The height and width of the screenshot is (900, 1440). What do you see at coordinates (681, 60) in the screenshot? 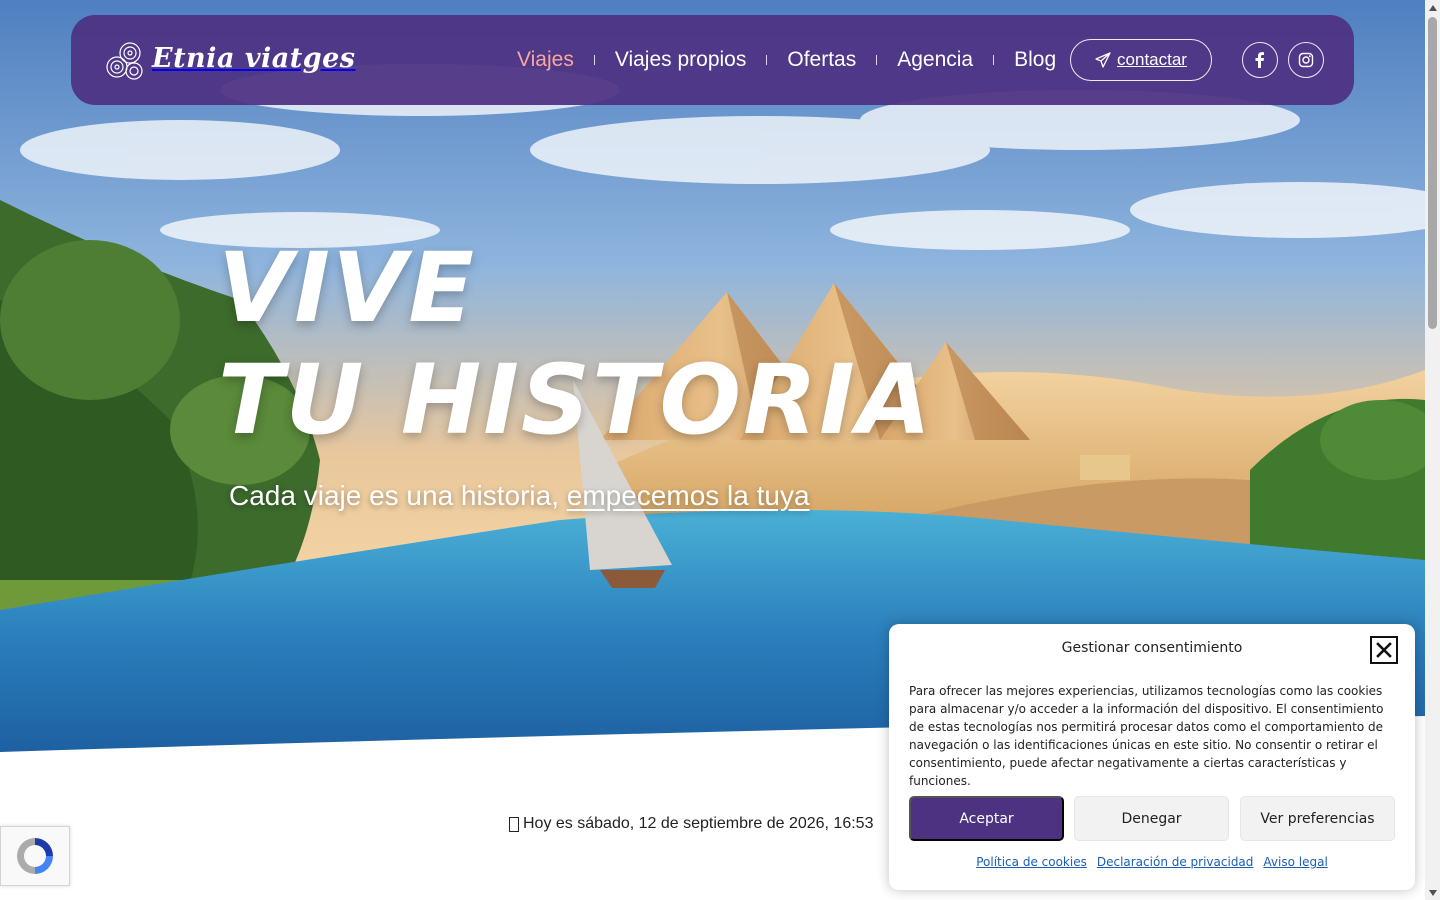
I see `nav-viajes-propios: Viajes propios` at bounding box center [681, 60].